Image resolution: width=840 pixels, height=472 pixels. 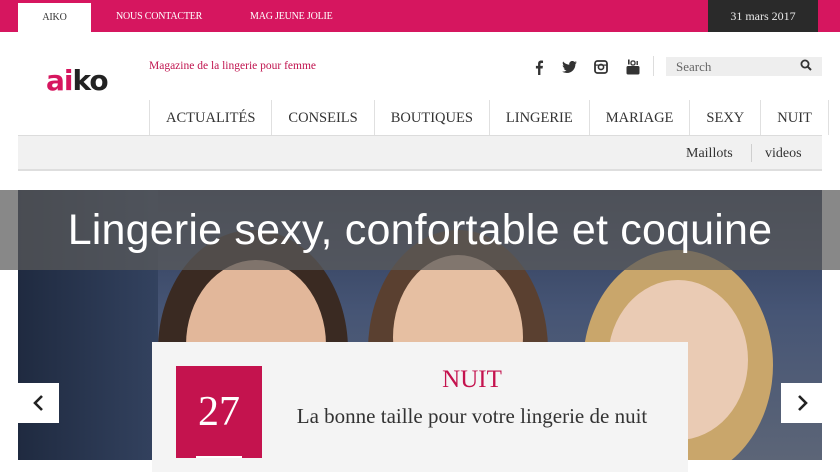 I want to click on nav-item-lingerie: LINGERIE, so click(x=540, y=117).